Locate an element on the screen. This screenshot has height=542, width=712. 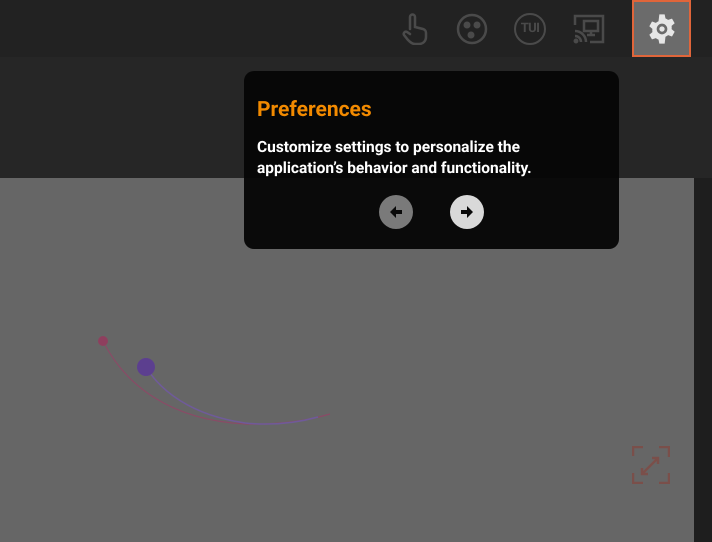
popup-description: Customize settings to personalize the application’s behavior and functionality. is located at coordinates (395, 158).